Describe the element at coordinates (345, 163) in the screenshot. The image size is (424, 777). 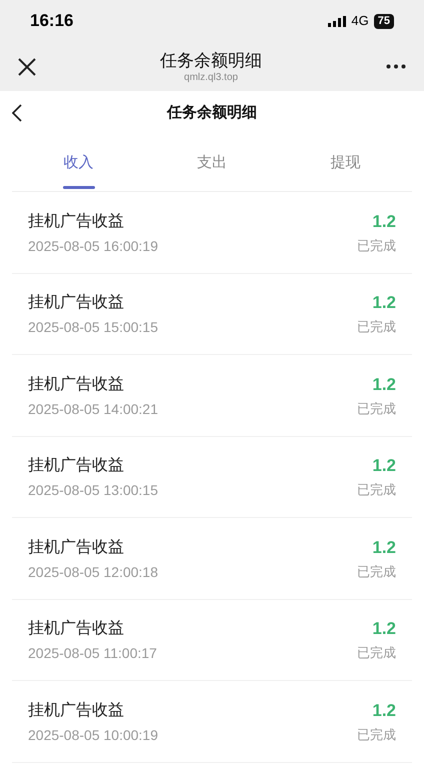
I see `tab: 提现` at that location.